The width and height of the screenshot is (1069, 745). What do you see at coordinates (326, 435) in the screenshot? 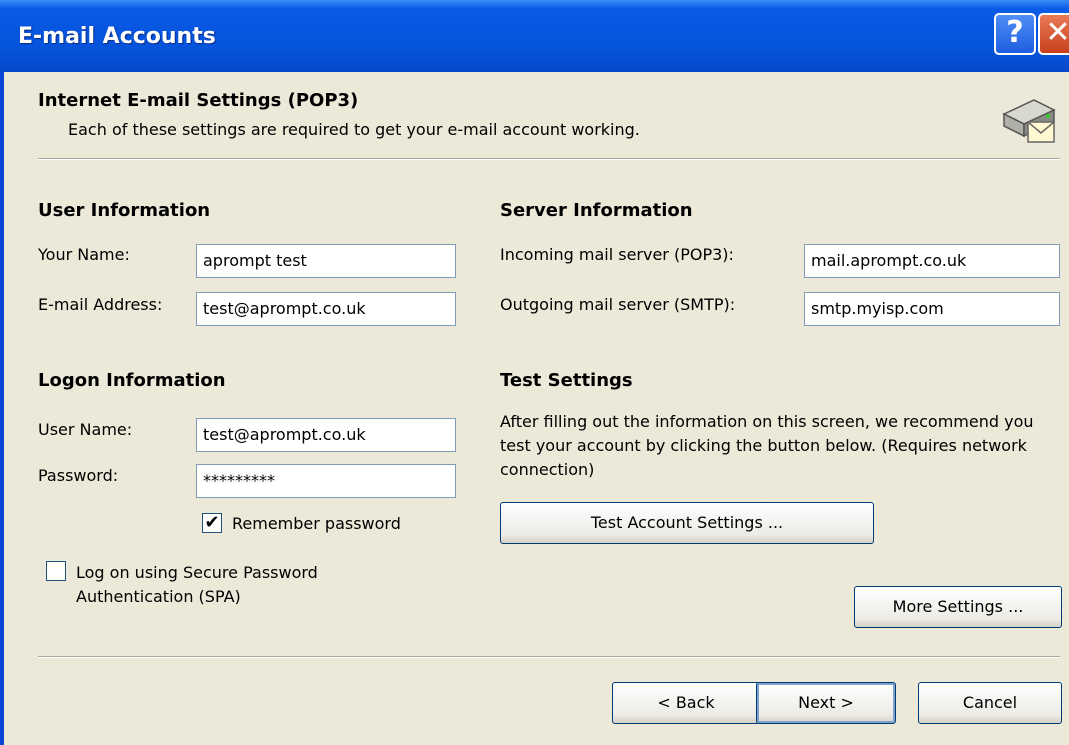
I see `user-name-input: test@aprompt.co.uk` at bounding box center [326, 435].